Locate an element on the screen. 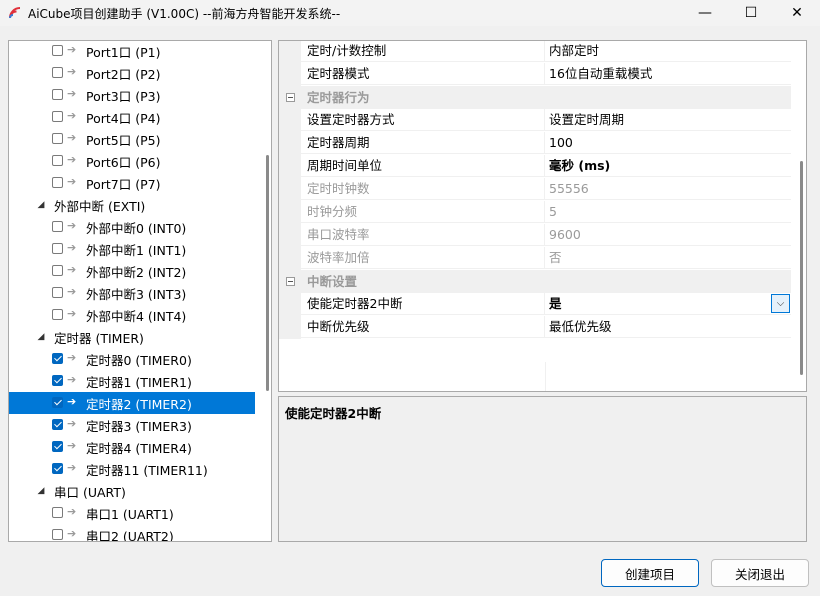  tree-item: ➔ 定时器1 (TIMER1) is located at coordinates (132, 381).